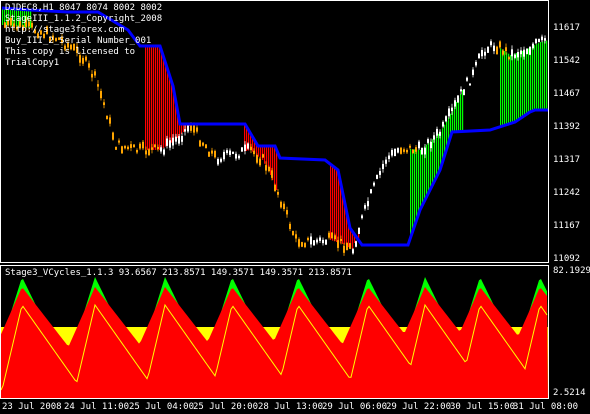 This screenshot has height=414, width=590. I want to click on price-tick: 11167, so click(567, 226).